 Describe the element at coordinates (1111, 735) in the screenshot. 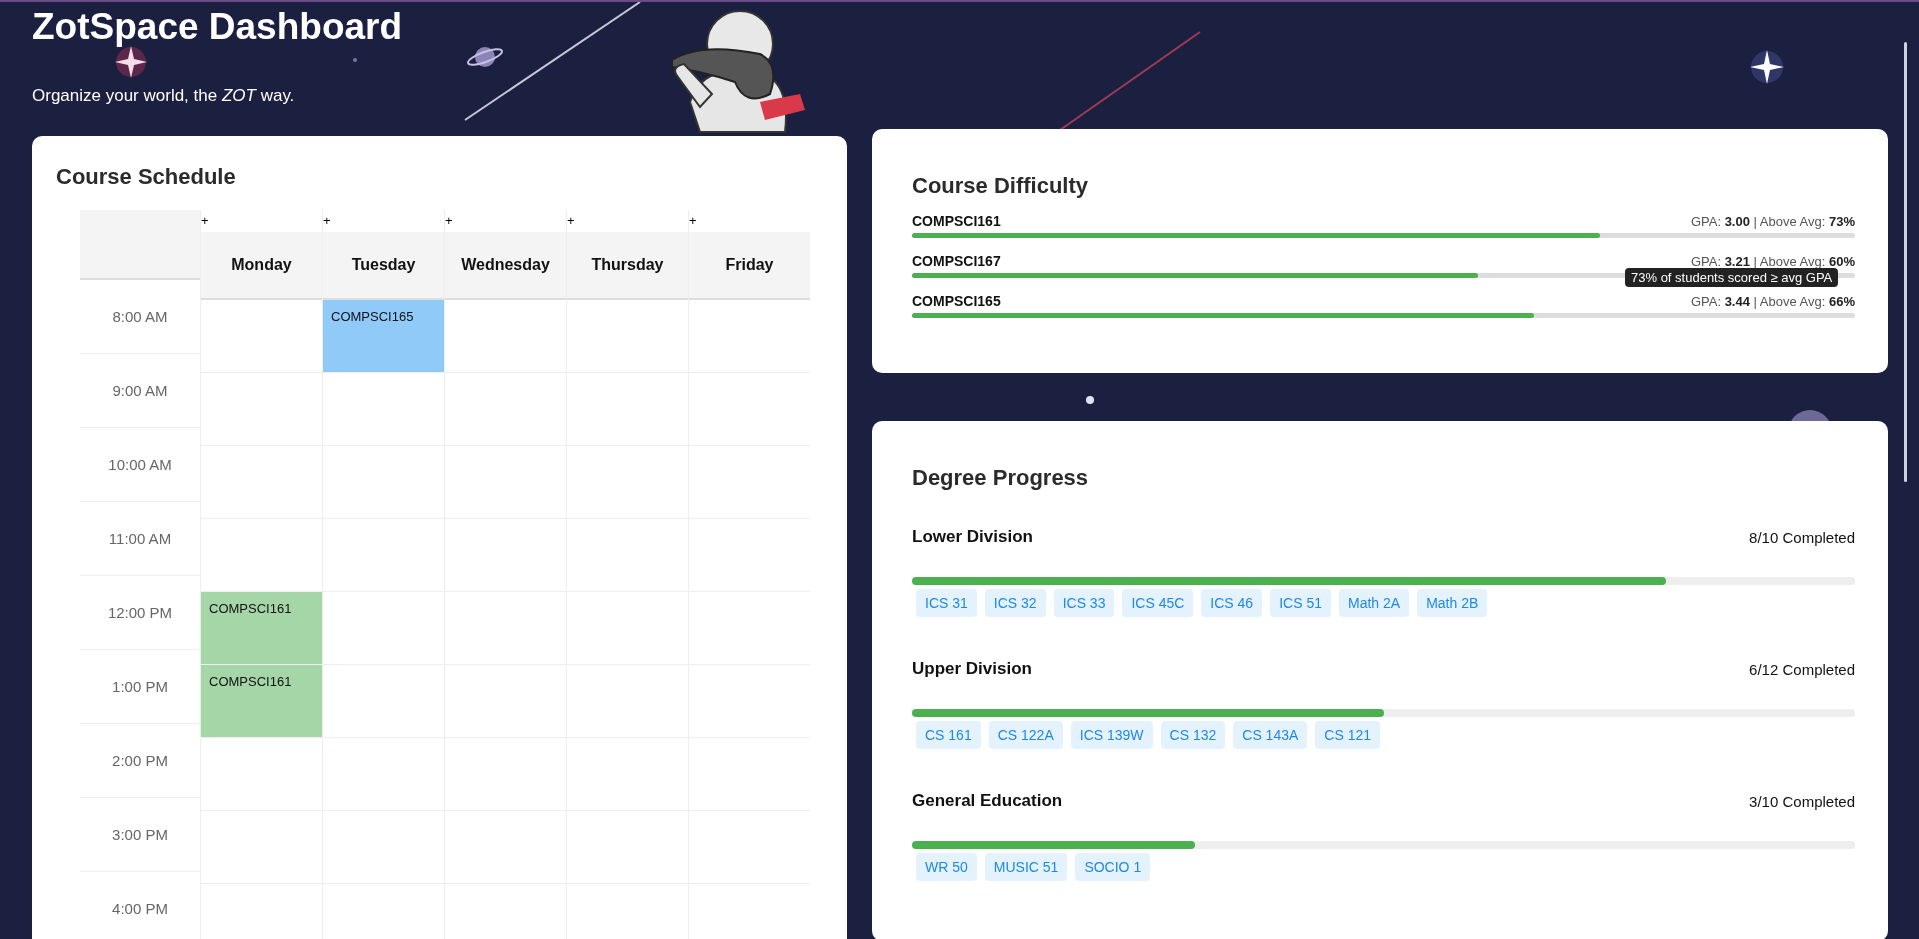

I see `course-tag: ICS 139W` at that location.